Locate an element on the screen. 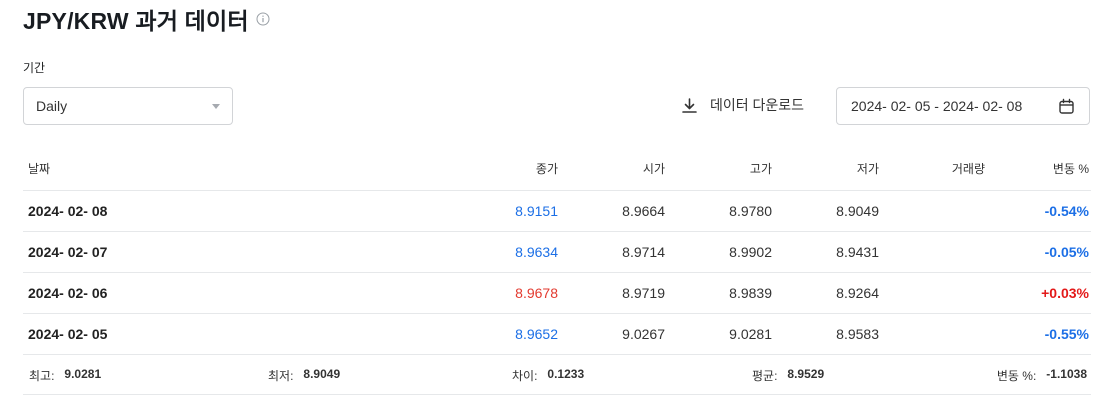 The height and width of the screenshot is (405, 1113). summary-avg: 평균: 8.9529 is located at coordinates (788, 375).